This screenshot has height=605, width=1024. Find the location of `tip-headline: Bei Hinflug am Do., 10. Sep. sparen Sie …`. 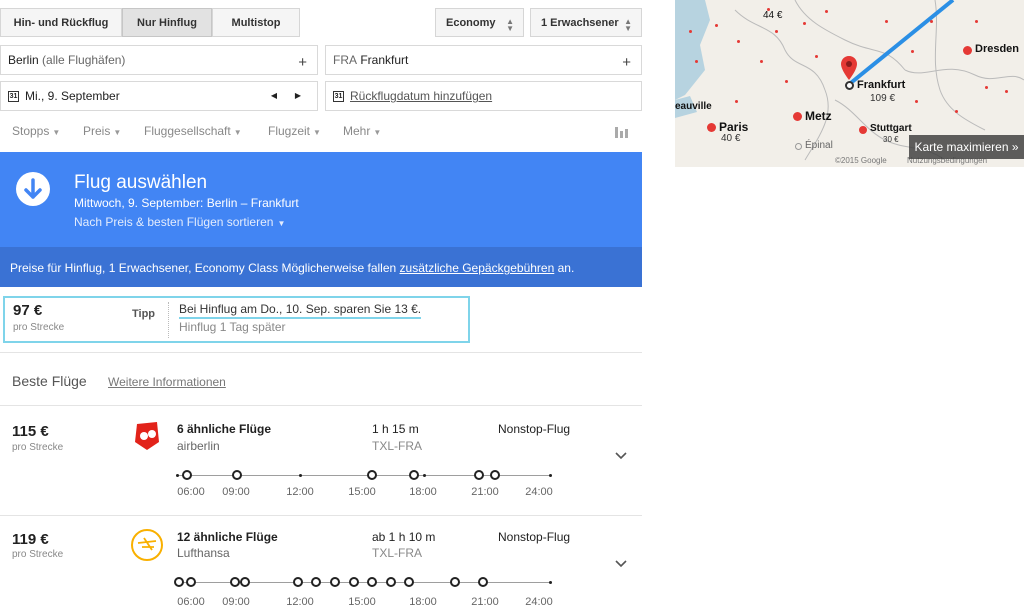

tip-headline: Bei Hinflug am Do., 10. Sep. sparen Sie … is located at coordinates (300, 310).